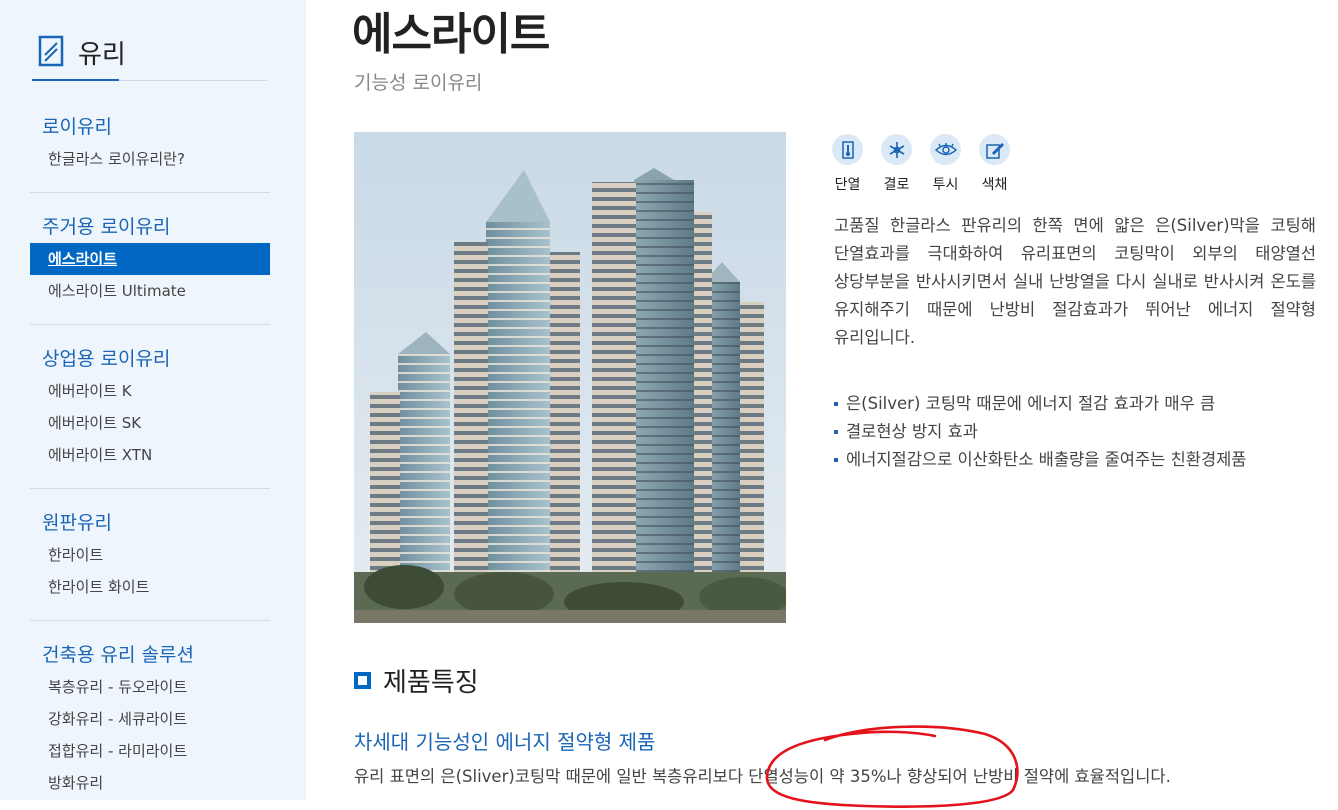  I want to click on sidebar-section-commercial: 상업용 로이유리 에버라이트 K 에버라이트 SK 에버라이트 XTN, so click(150, 407).